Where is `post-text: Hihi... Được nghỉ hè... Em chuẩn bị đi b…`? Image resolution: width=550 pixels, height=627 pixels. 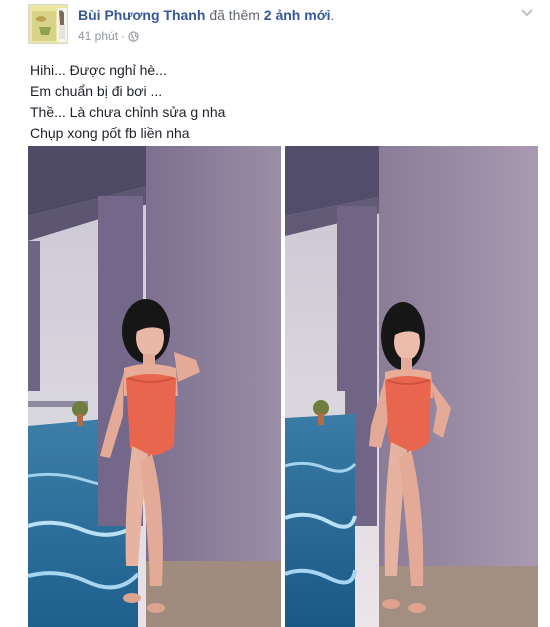 post-text: Hihi... Được nghỉ hè... Em chuẩn bị đi b… is located at coordinates (127, 102).